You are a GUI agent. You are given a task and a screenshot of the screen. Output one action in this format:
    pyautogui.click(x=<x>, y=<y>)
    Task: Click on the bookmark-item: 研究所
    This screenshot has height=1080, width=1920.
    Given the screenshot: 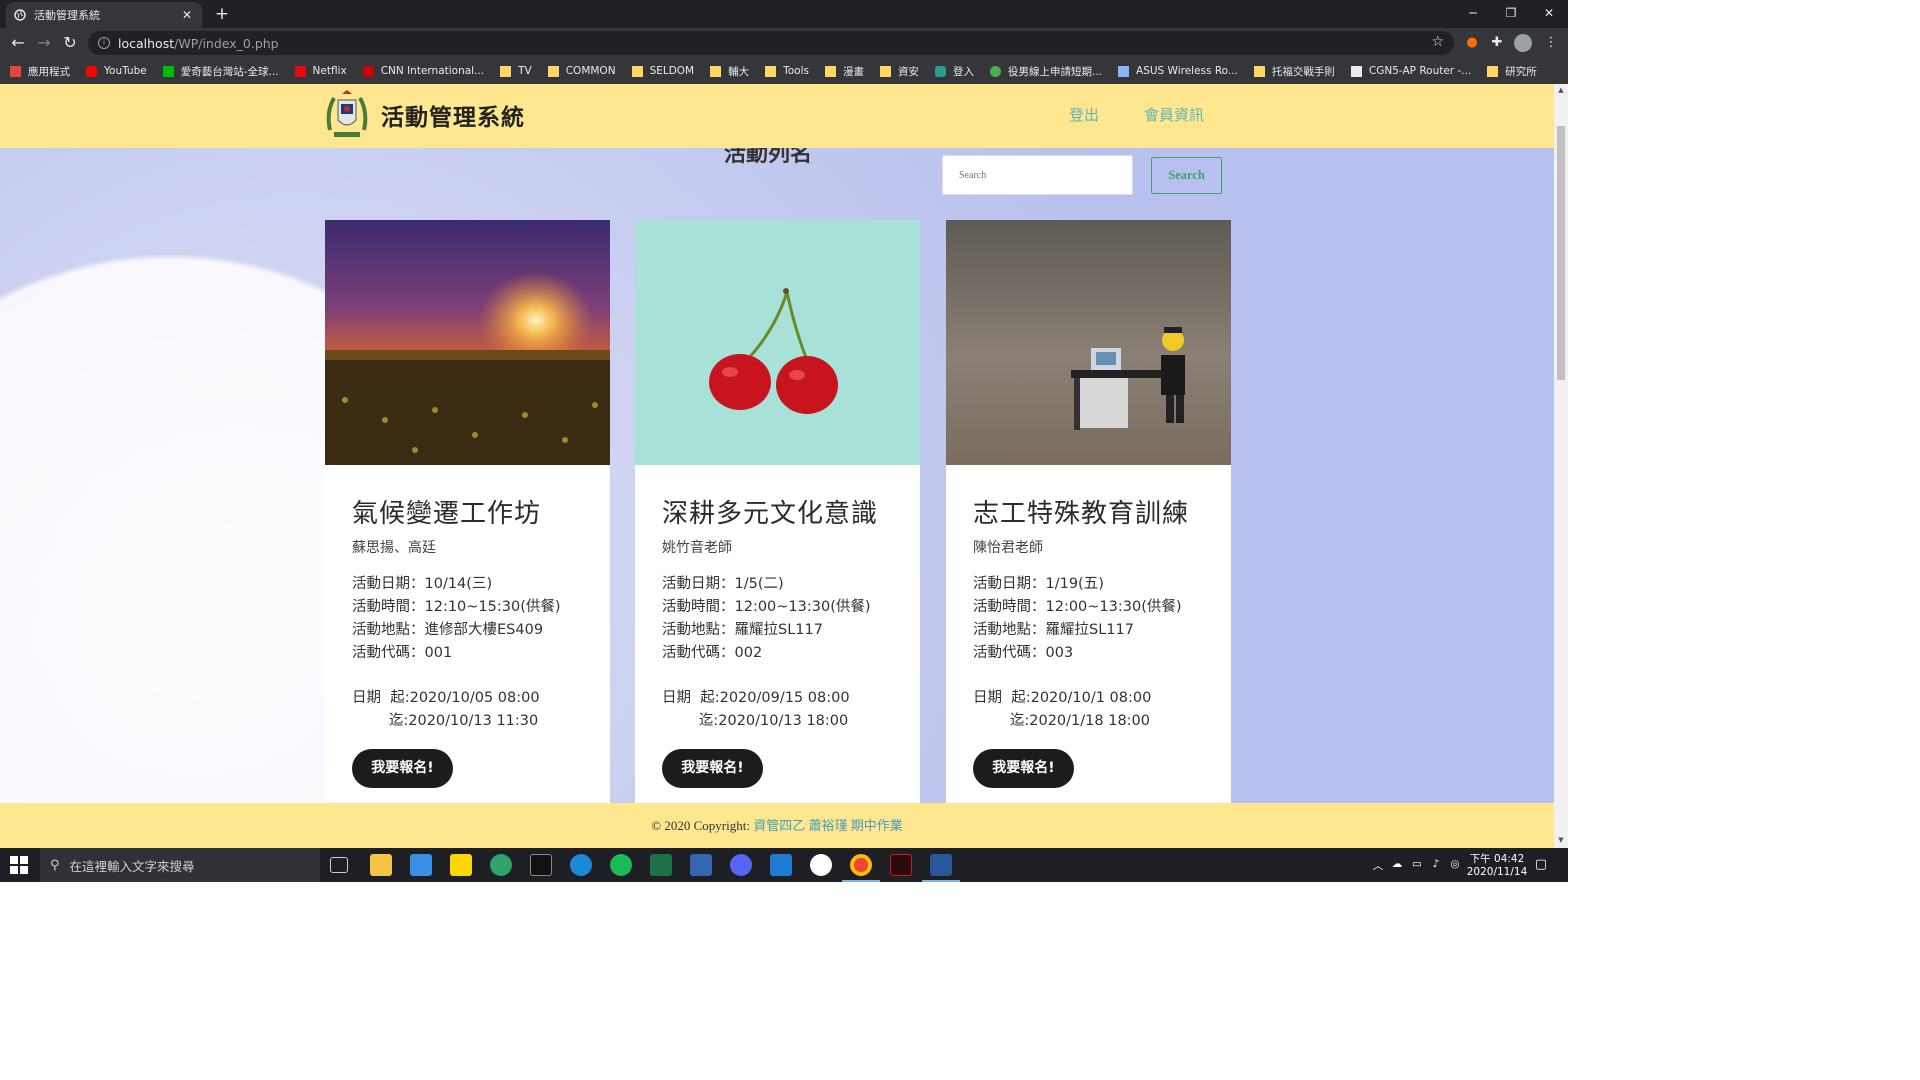 What is the action you would take?
    pyautogui.click(x=1512, y=71)
    